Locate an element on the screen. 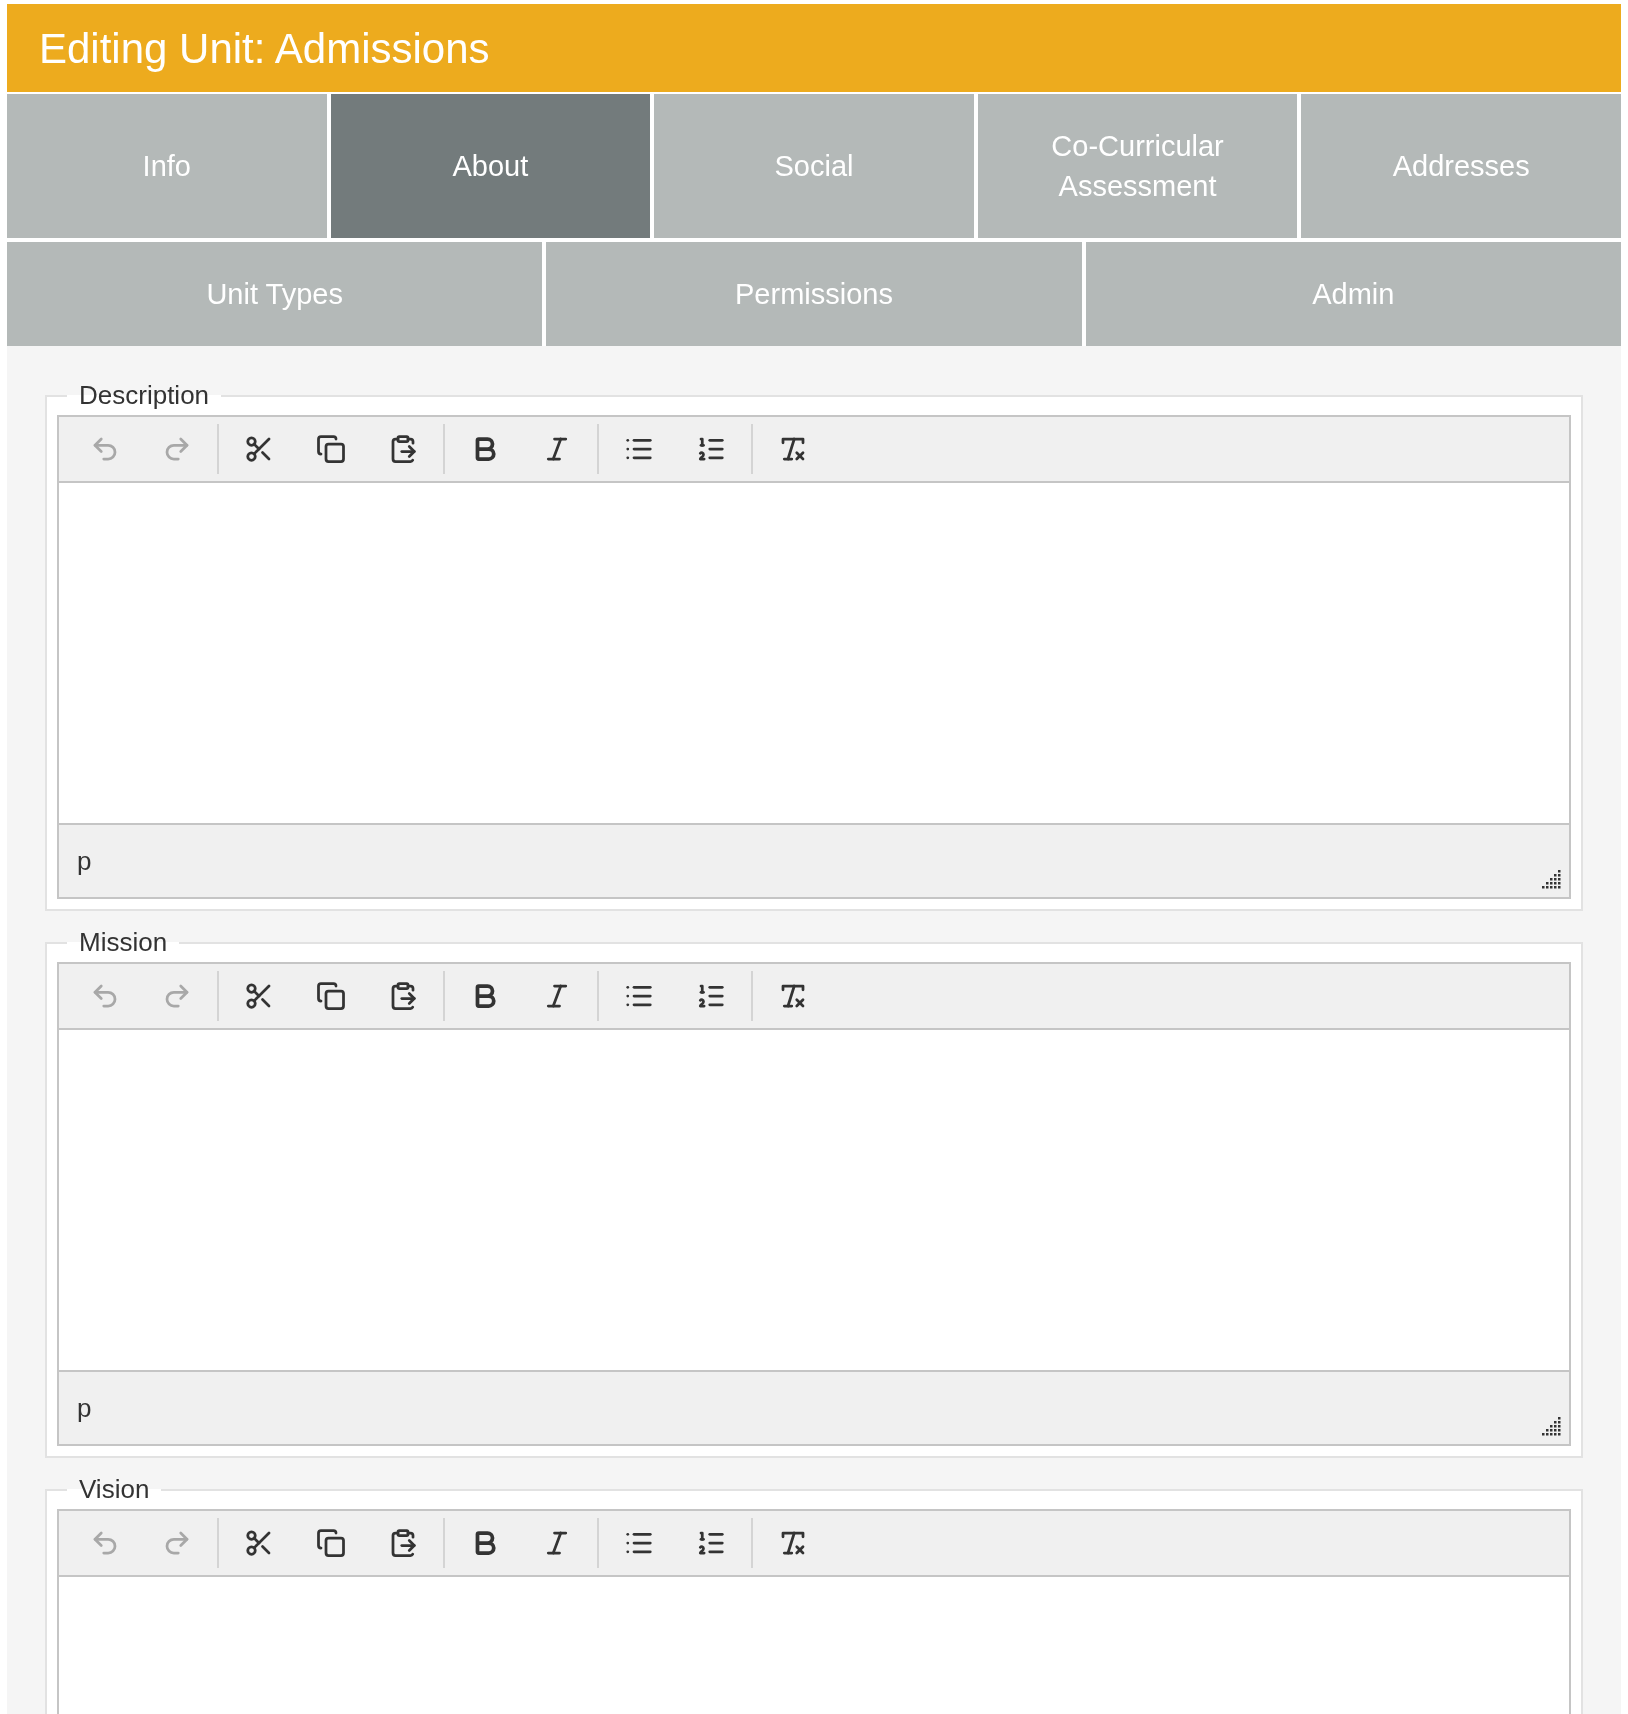  field-label: Description is located at coordinates (144, 395).